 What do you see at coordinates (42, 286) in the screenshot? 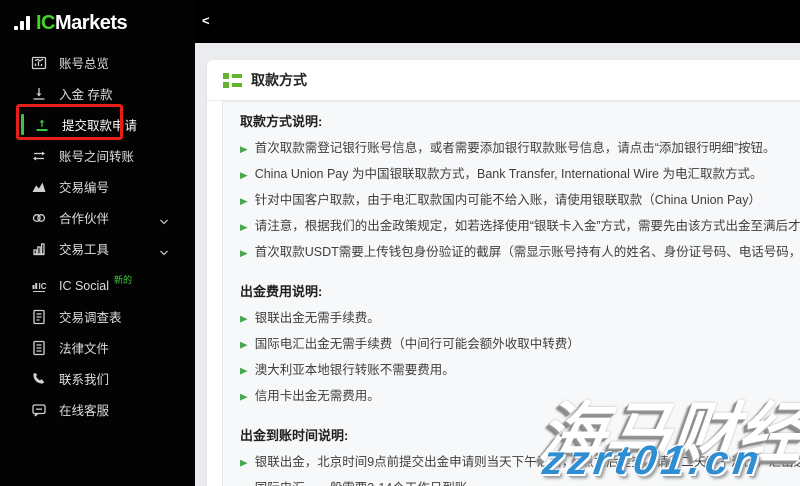
I see `svg-text: IC` at bounding box center [42, 286].